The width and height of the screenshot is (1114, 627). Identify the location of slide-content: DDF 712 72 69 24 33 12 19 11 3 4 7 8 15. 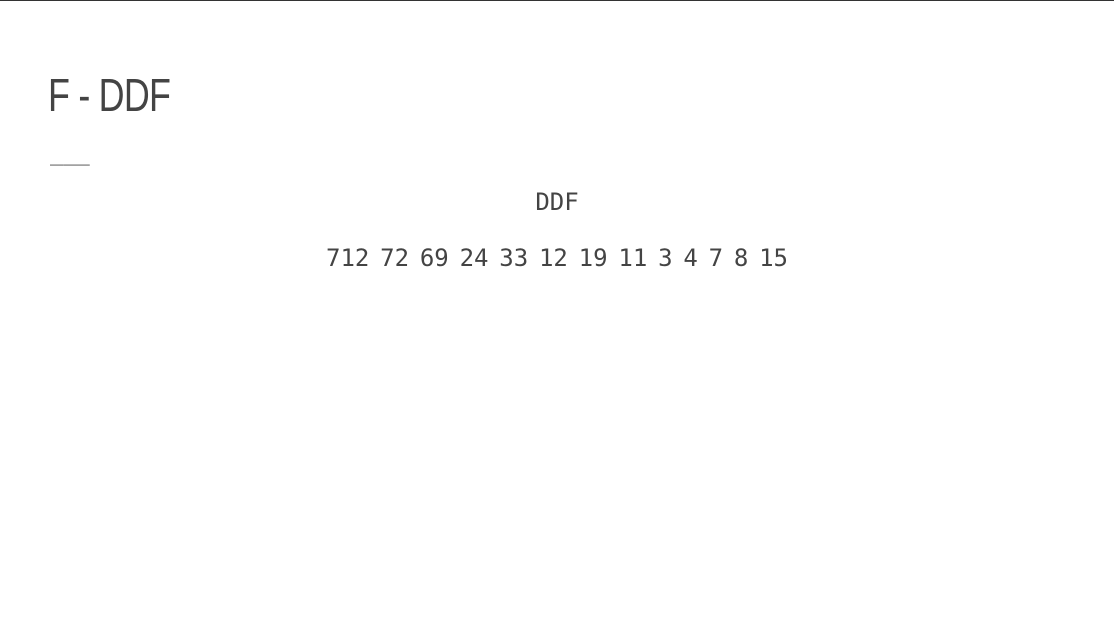
(557, 230).